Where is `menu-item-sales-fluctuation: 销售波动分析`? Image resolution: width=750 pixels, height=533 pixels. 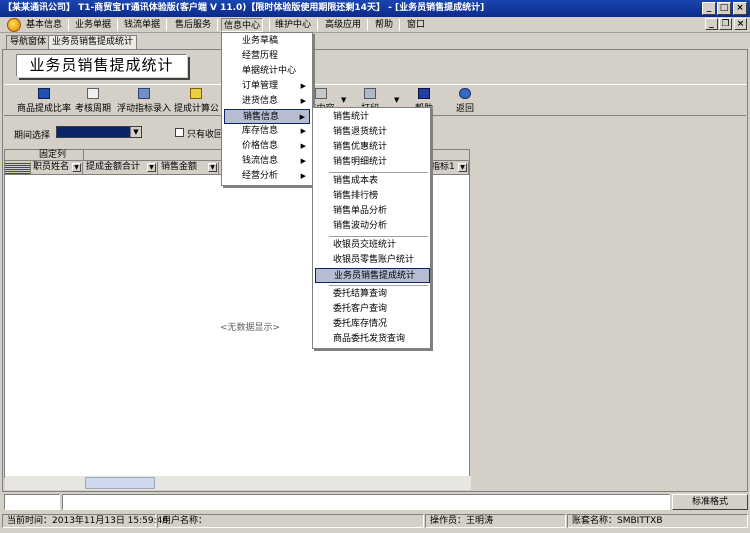
menu-item-sales-fluctuation: 销售波动分析 is located at coordinates (371, 226).